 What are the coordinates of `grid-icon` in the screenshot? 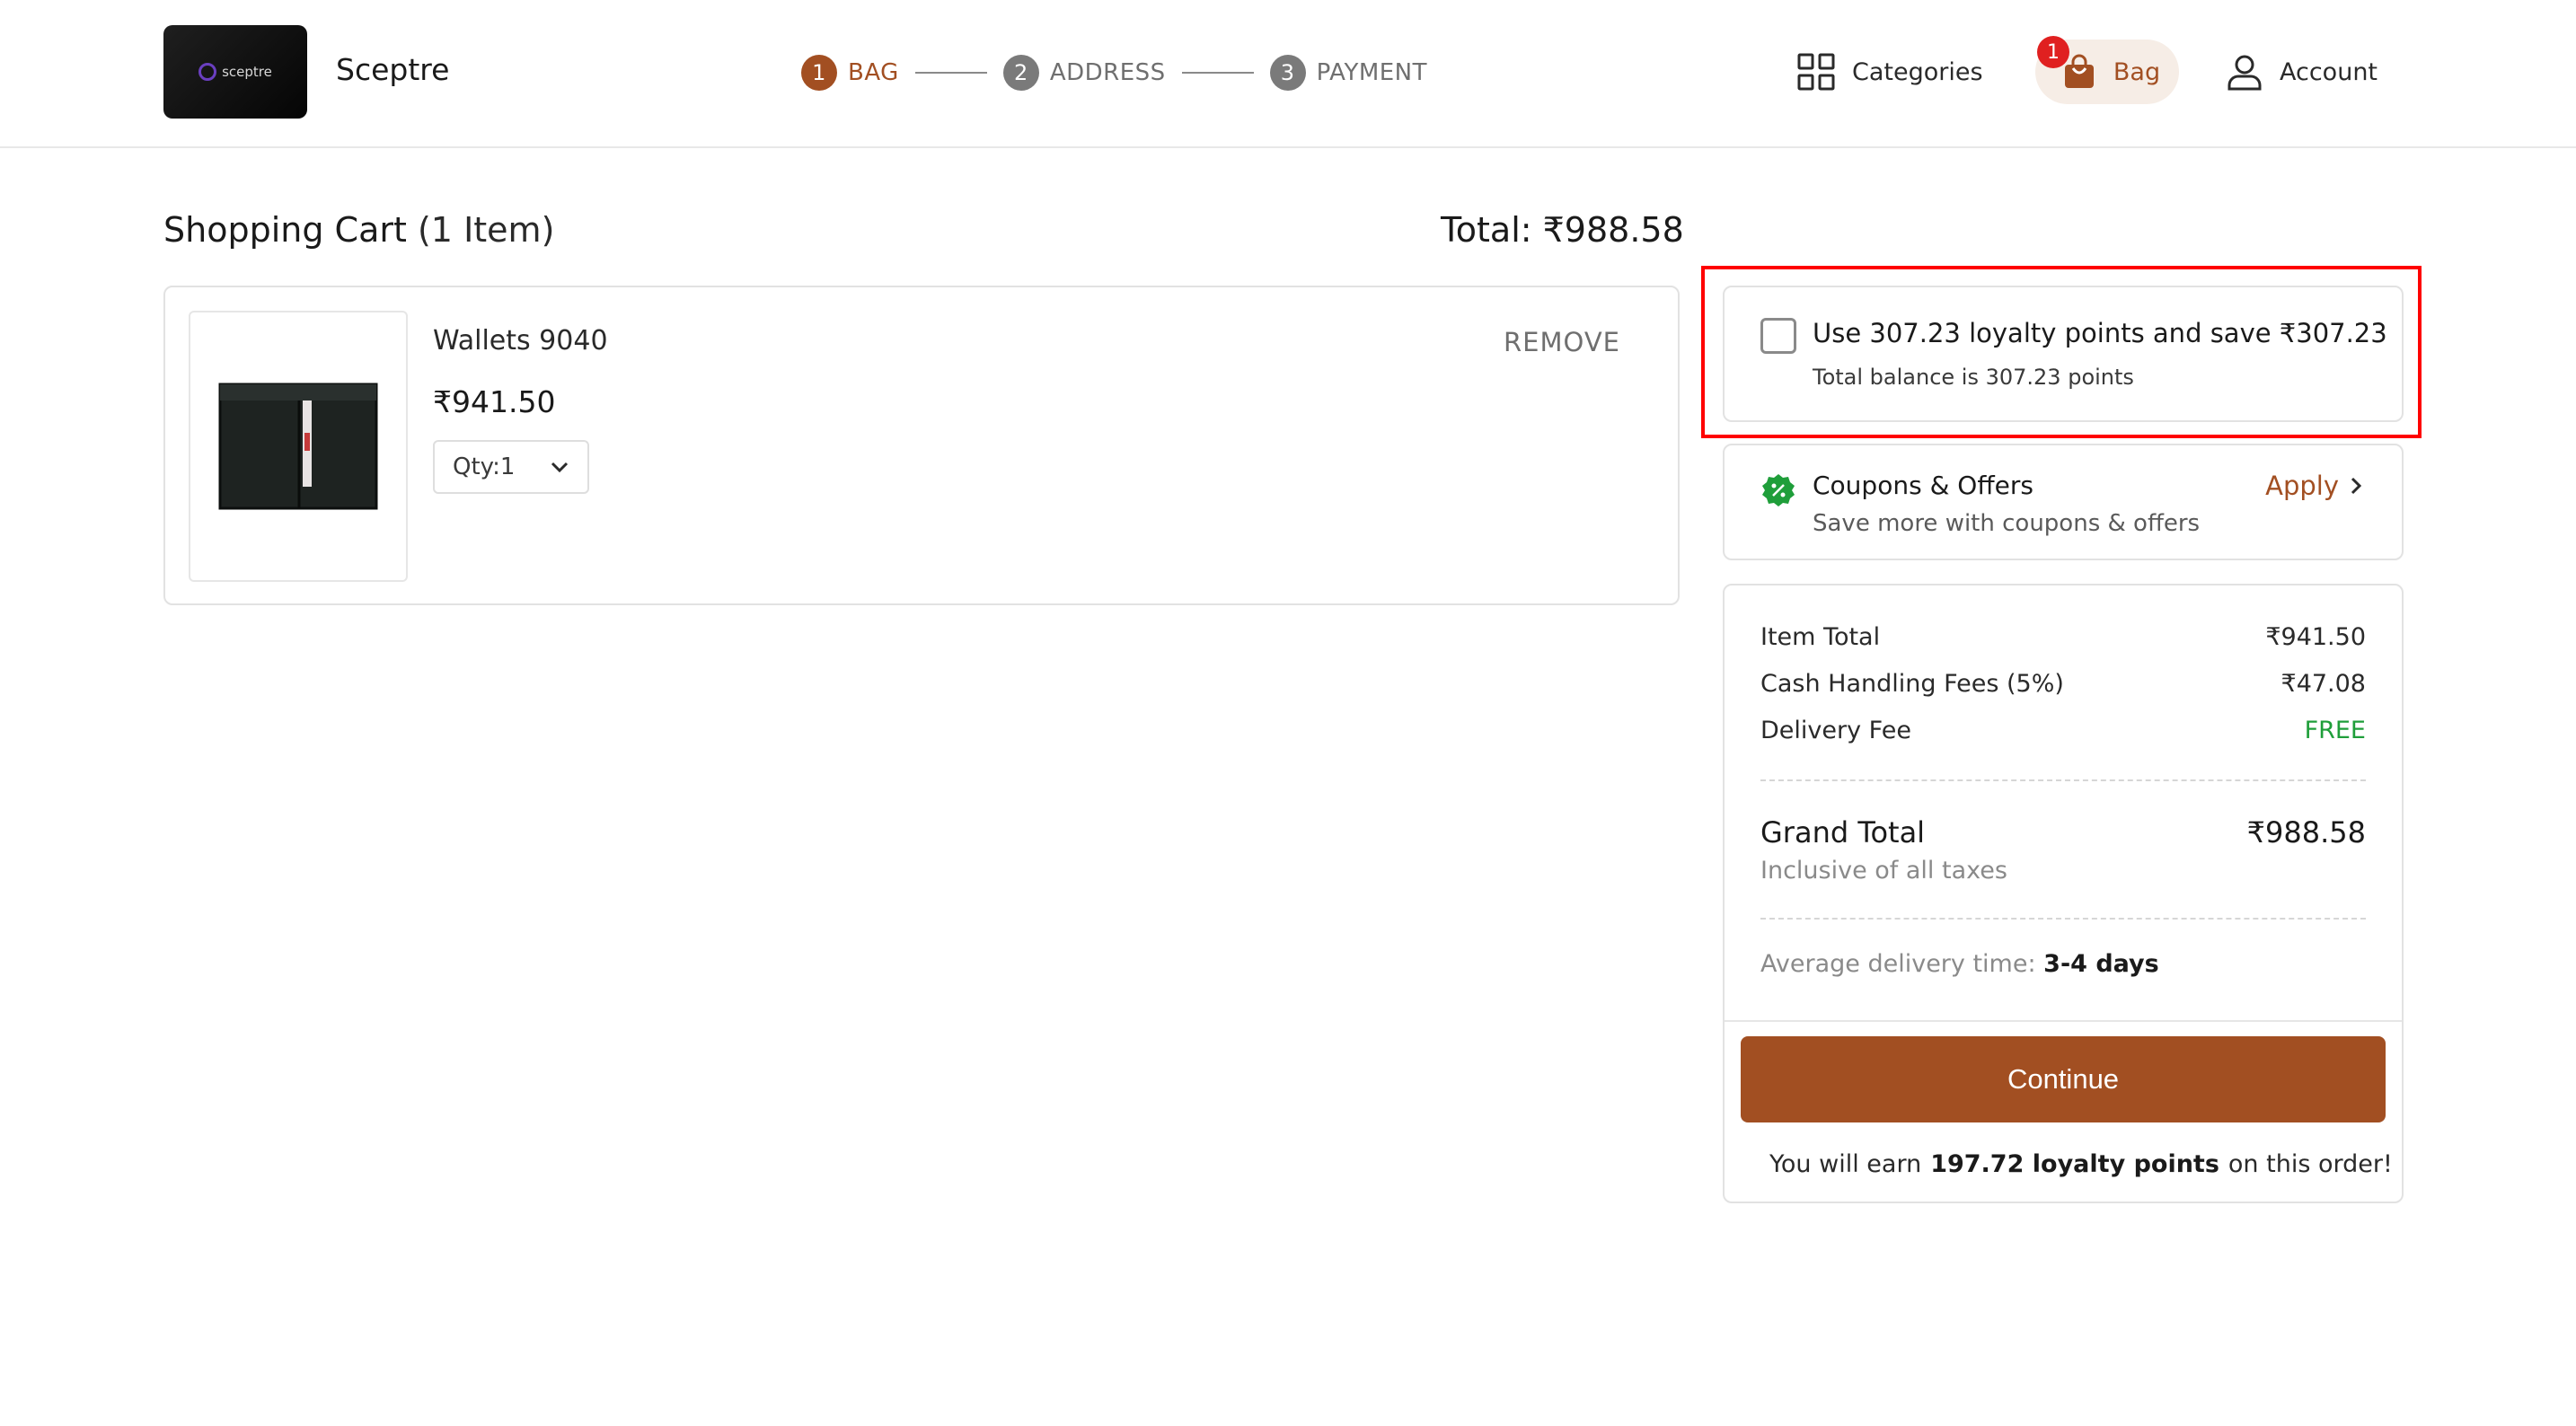 It's located at (1816, 72).